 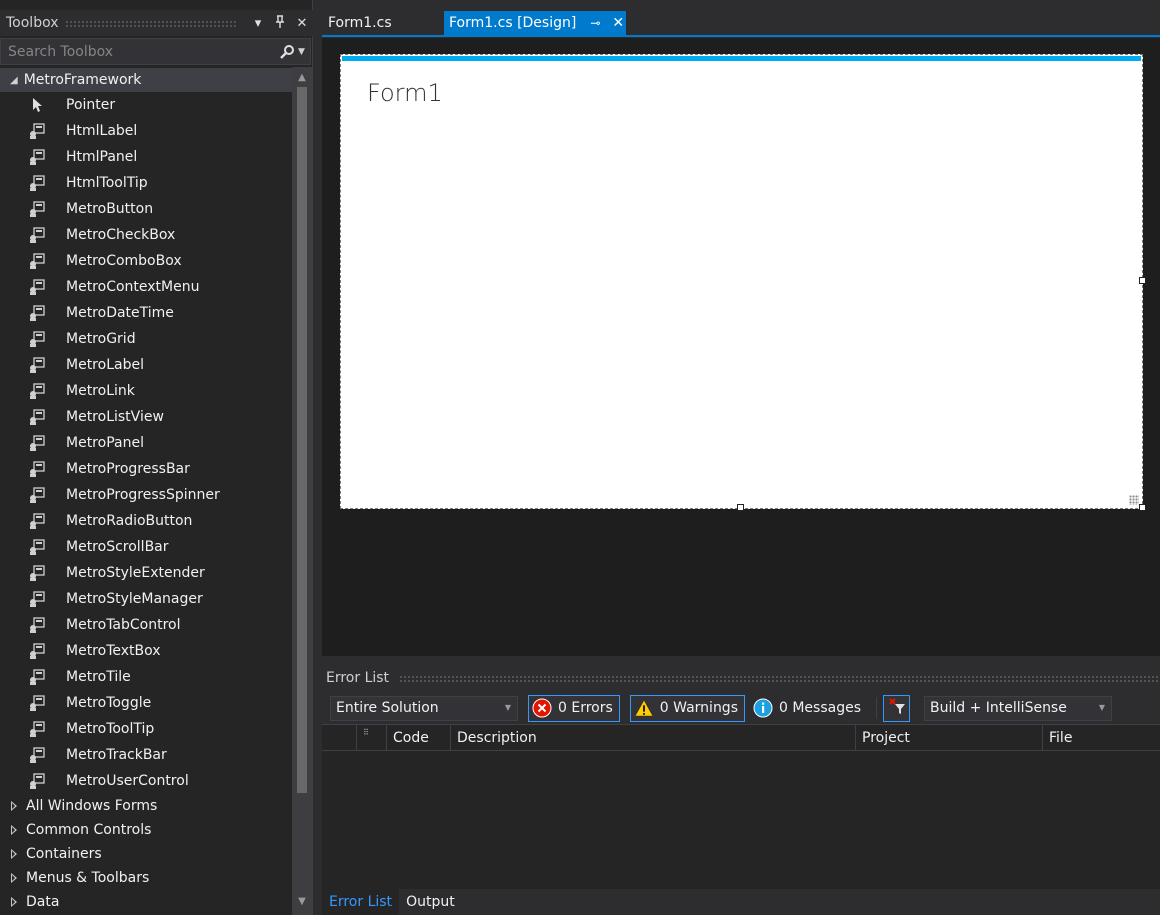 What do you see at coordinates (146, 521) in the screenshot?
I see `toolbox-item: MetroRadioButton` at bounding box center [146, 521].